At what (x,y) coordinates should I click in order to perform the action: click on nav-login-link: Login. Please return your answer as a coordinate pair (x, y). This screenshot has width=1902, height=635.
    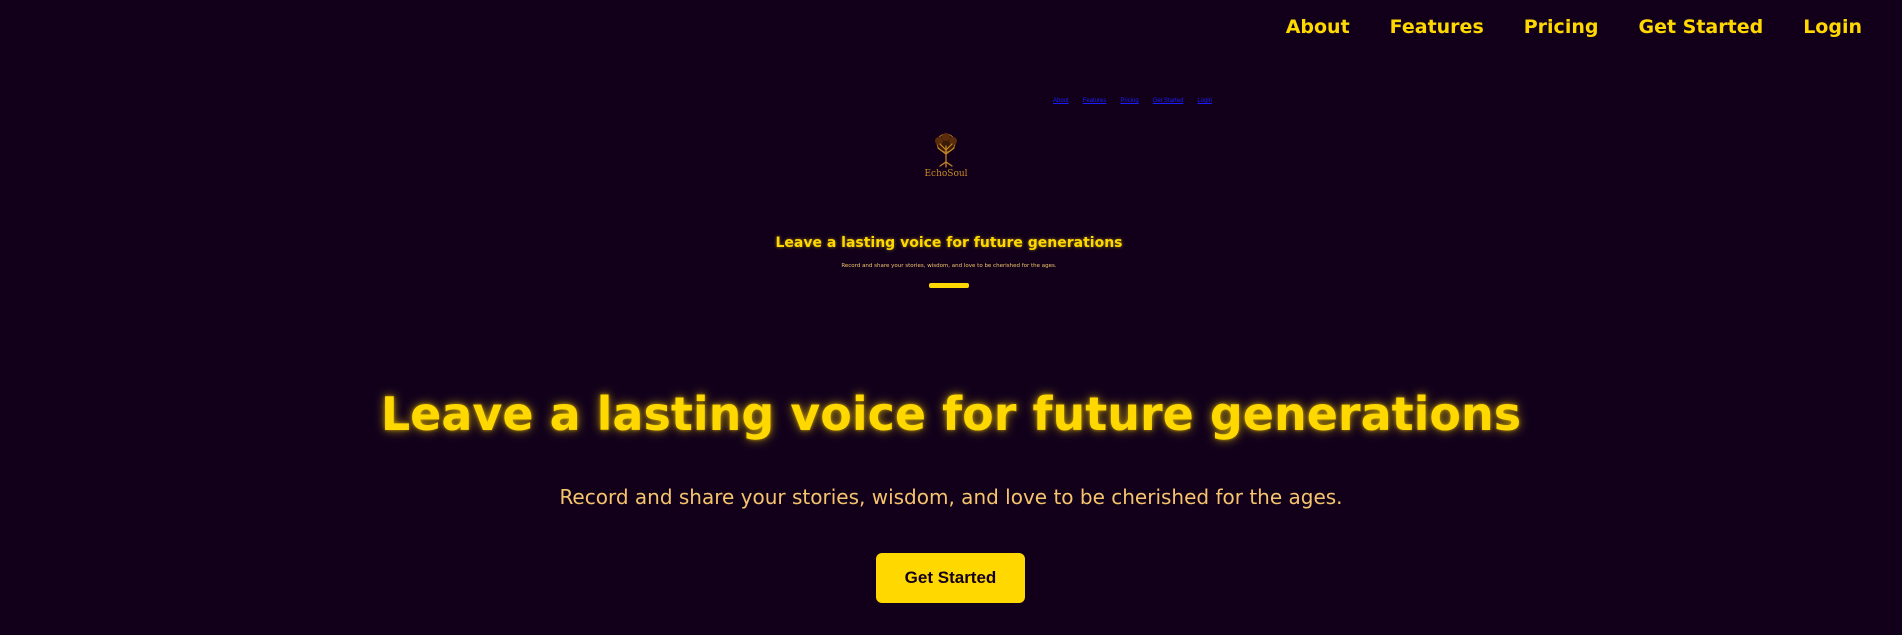
    Looking at the image, I should click on (1832, 27).